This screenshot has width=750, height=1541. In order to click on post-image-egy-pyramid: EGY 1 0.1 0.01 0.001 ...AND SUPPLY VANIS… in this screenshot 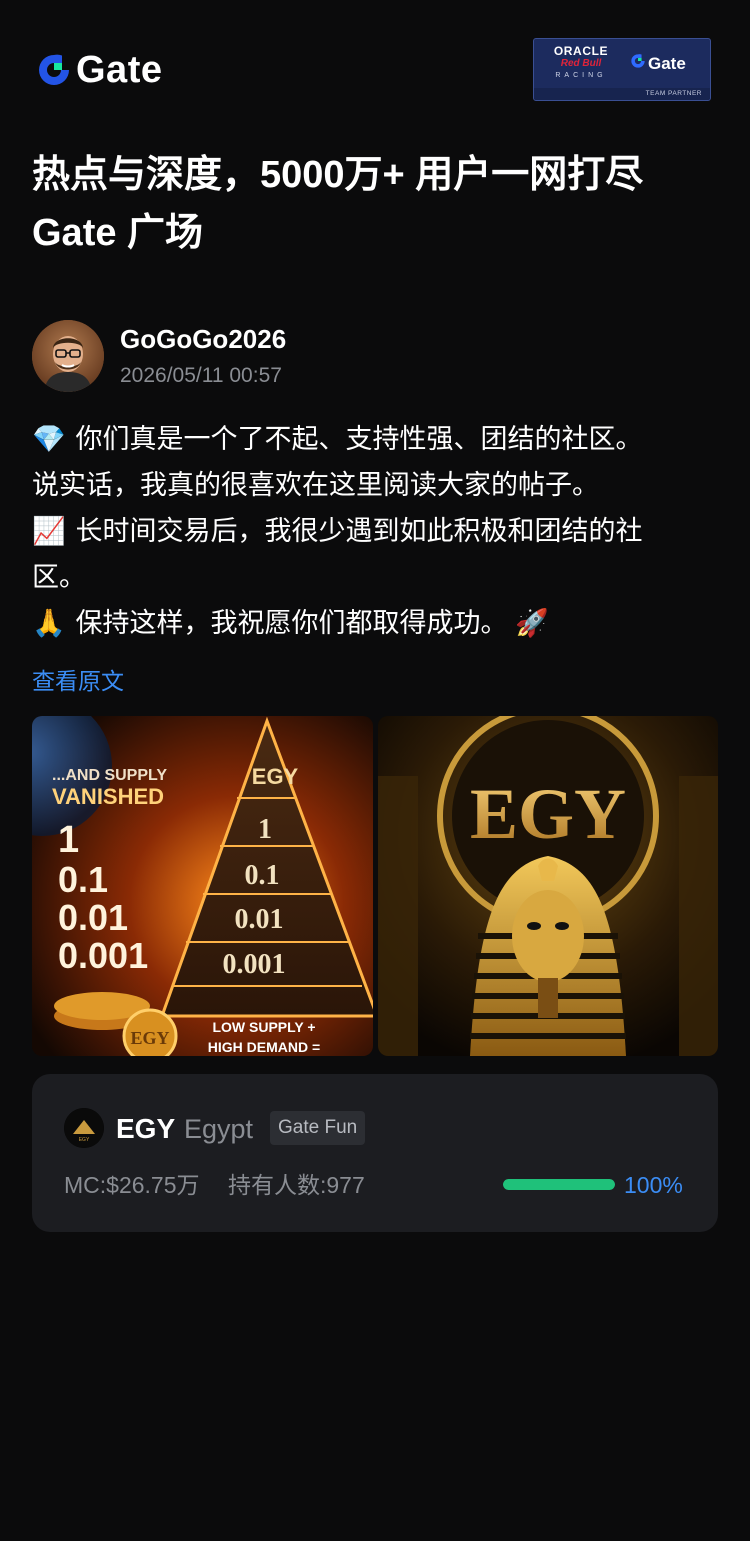, I will do `click(202, 886)`.